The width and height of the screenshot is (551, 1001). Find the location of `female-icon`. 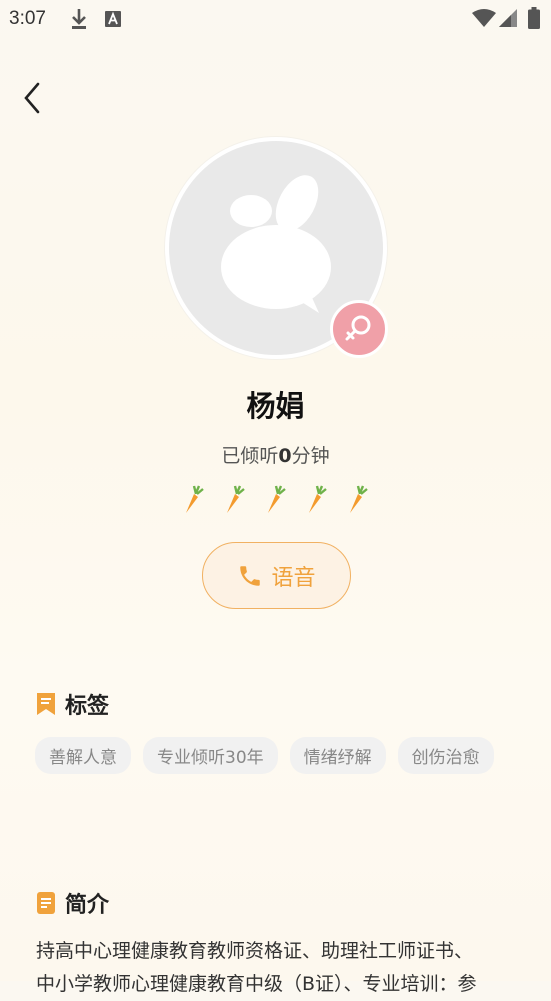

female-icon is located at coordinates (358, 328).